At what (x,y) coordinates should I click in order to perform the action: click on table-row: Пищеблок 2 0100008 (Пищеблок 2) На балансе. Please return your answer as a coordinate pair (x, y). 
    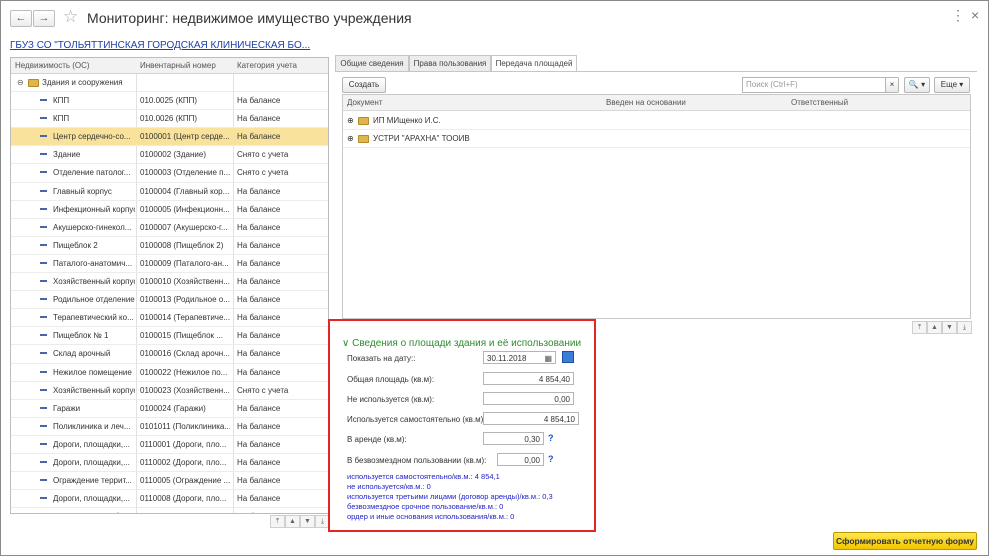
    Looking at the image, I should click on (169, 246).